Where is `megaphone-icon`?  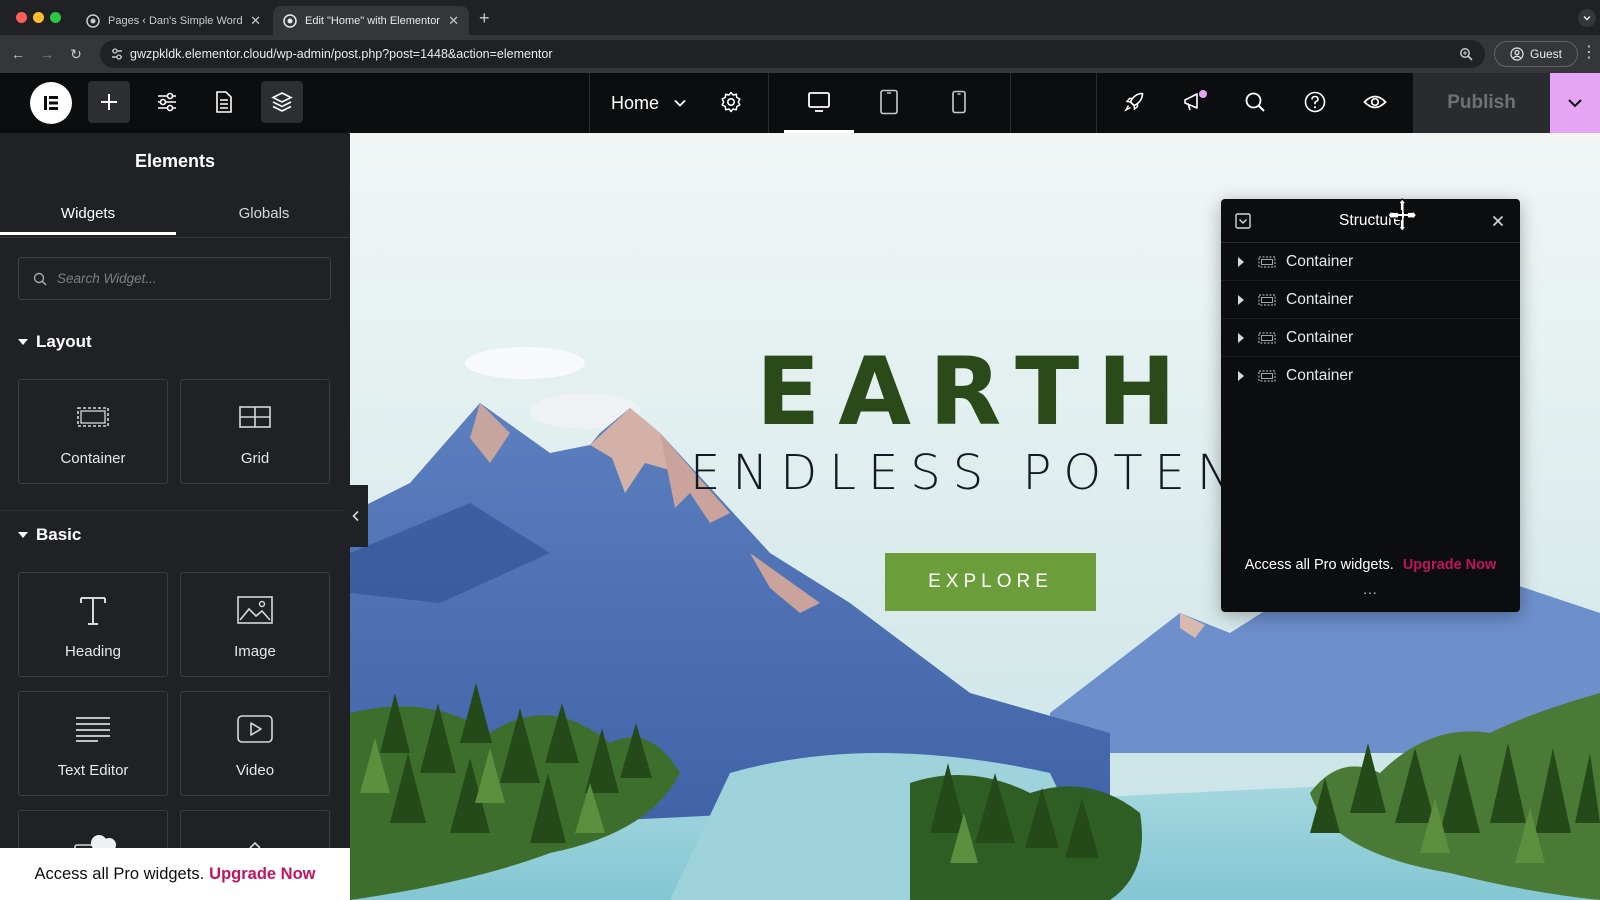
megaphone-icon is located at coordinates (1195, 102).